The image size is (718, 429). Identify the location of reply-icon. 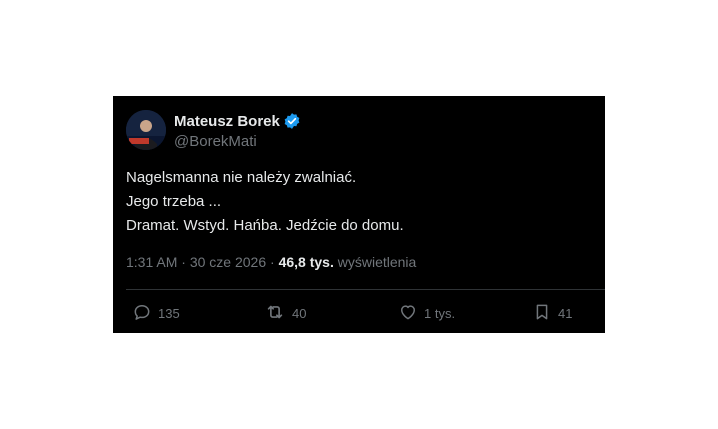
(142, 313).